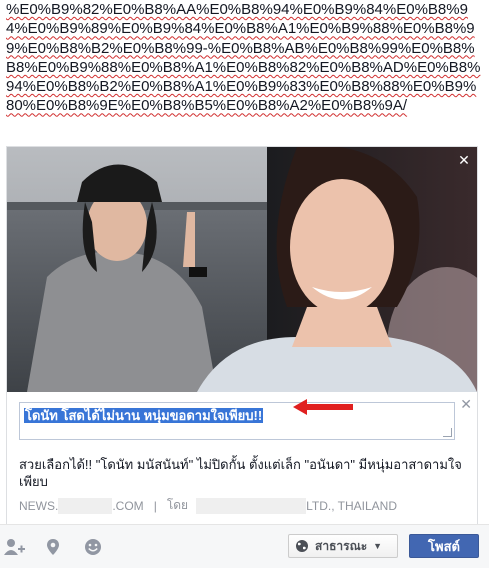 The image size is (489, 568). Describe the element at coordinates (378, 546) in the screenshot. I see `caret-down-icon: ▼` at that location.